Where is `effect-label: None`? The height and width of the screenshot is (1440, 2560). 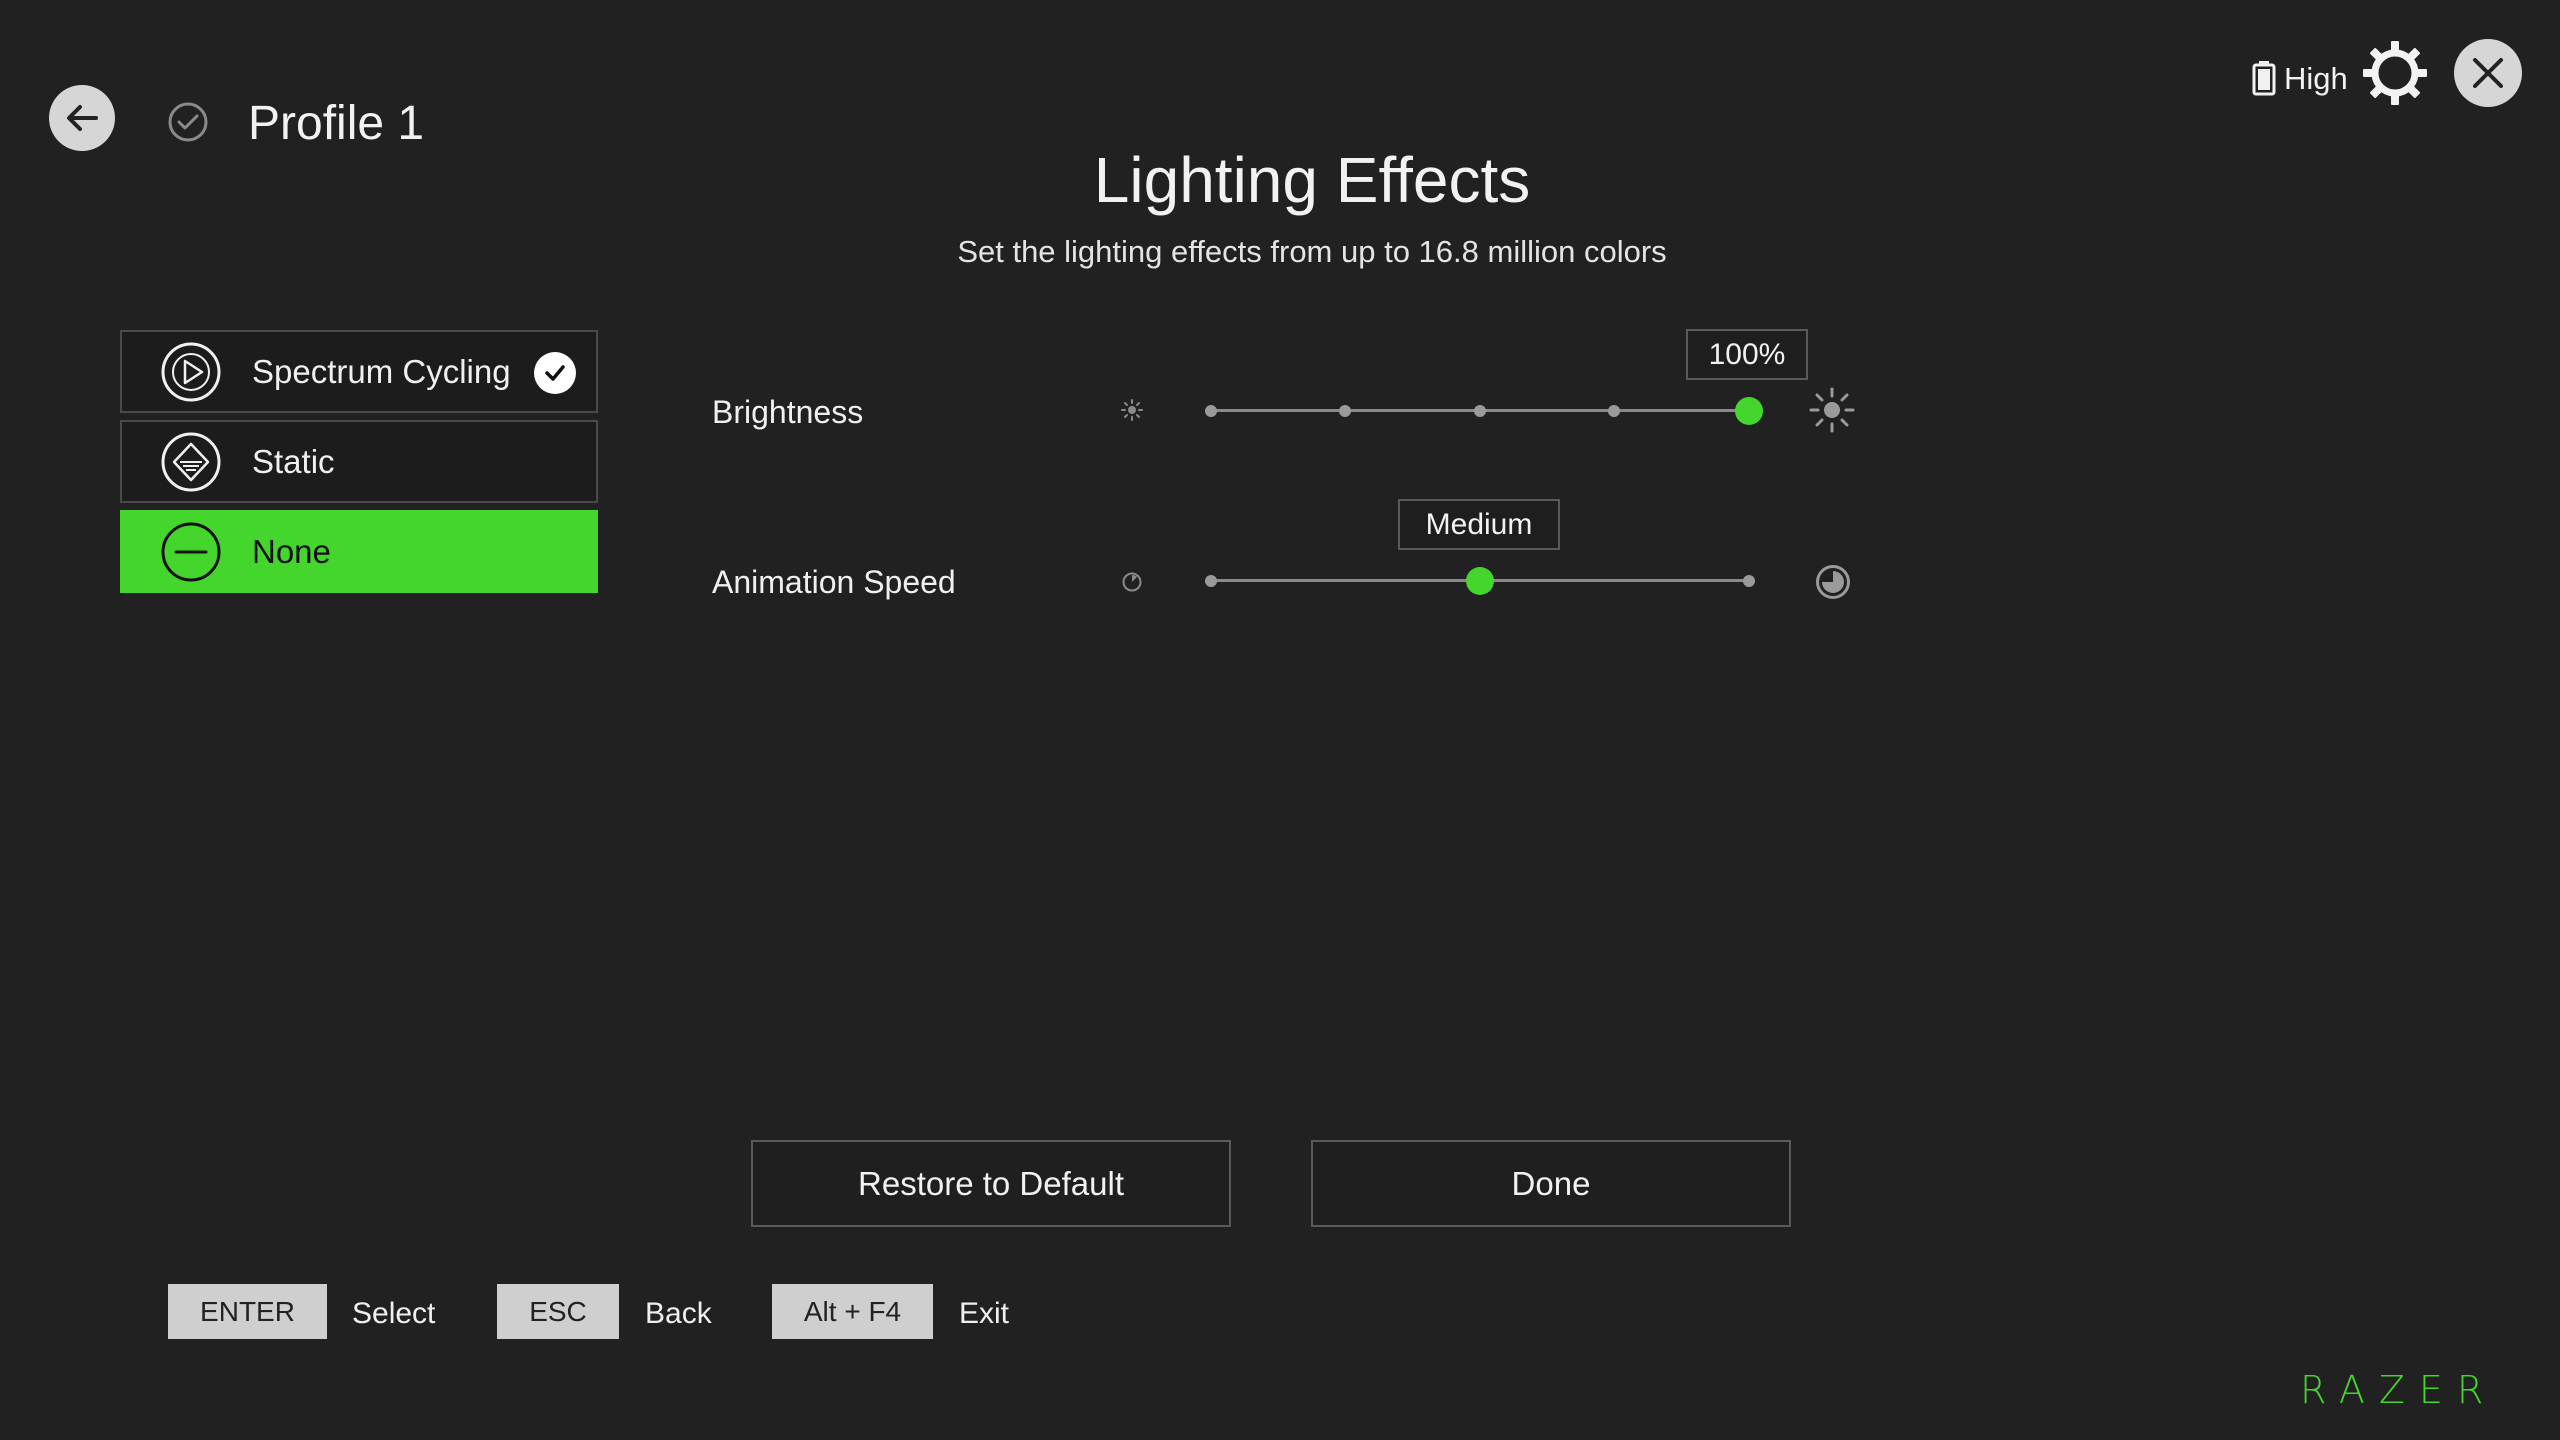 effect-label: None is located at coordinates (291, 551).